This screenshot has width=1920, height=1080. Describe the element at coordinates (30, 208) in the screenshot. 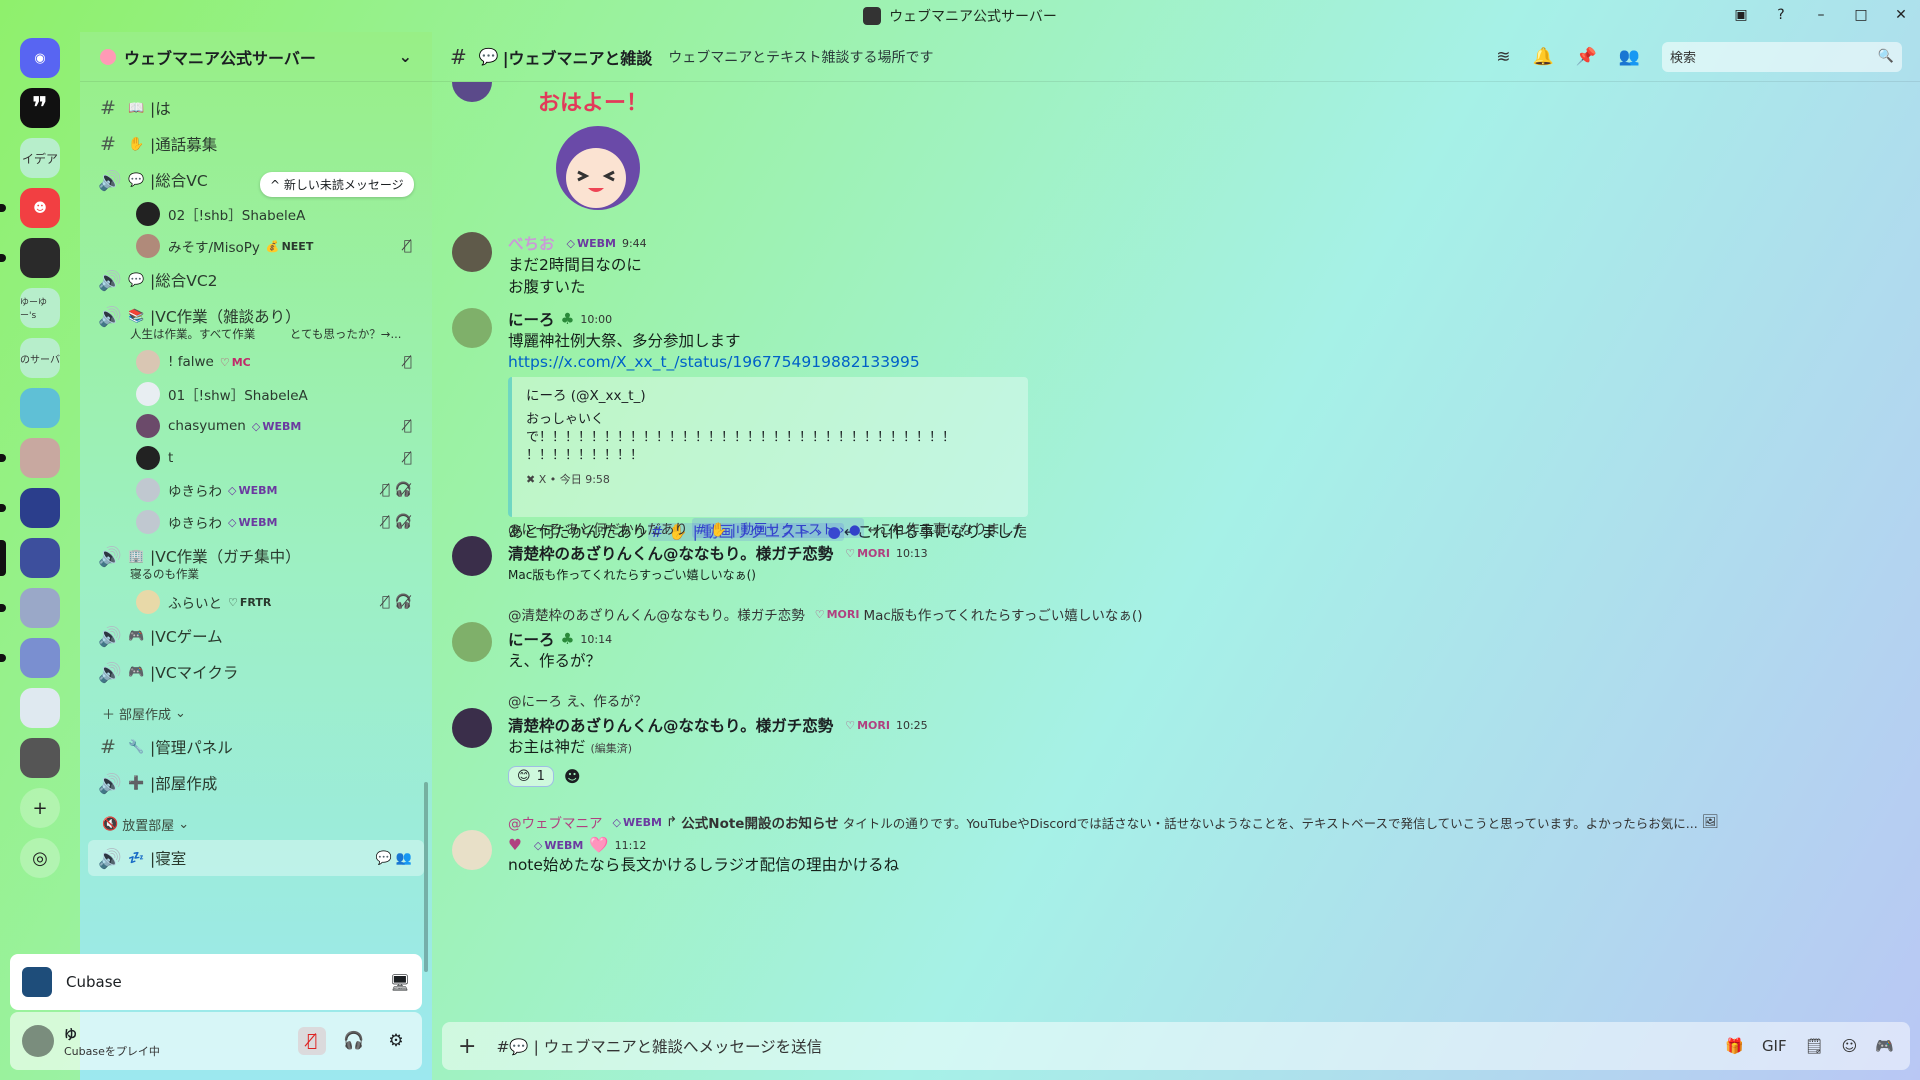

I see `server-icon: ☻` at that location.